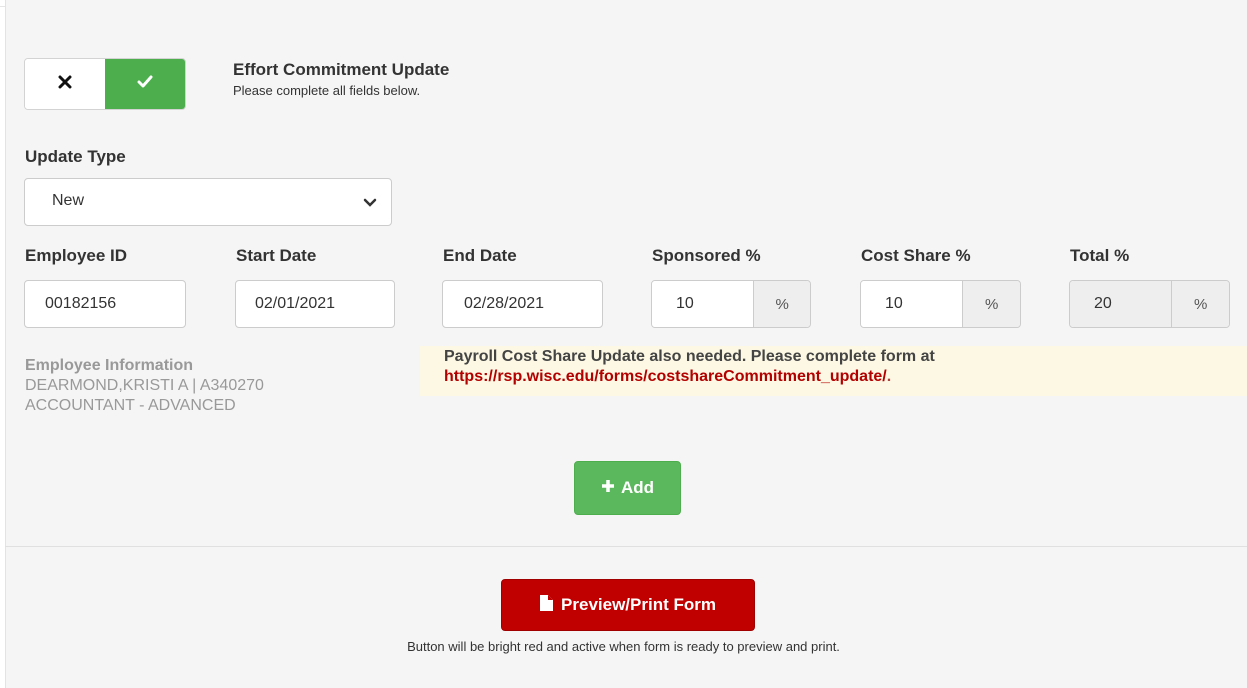 The image size is (1247, 688). I want to click on add-button: Add, so click(627, 488).